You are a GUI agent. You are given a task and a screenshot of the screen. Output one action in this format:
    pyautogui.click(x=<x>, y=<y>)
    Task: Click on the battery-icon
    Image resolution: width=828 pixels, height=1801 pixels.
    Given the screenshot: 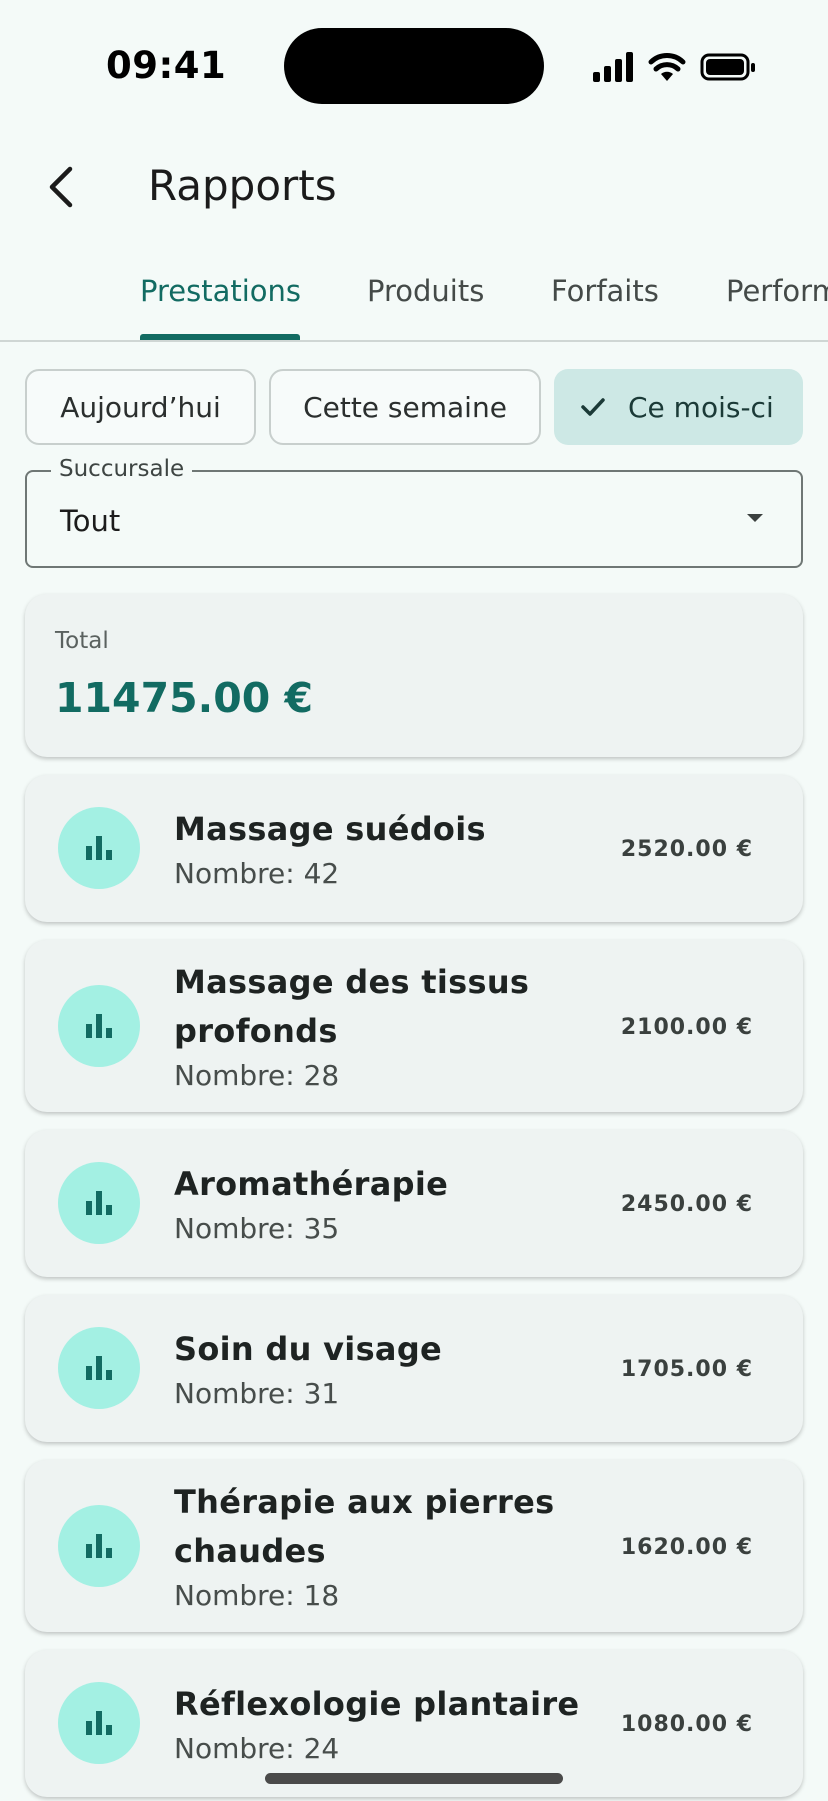 What is the action you would take?
    pyautogui.click(x=727, y=67)
    